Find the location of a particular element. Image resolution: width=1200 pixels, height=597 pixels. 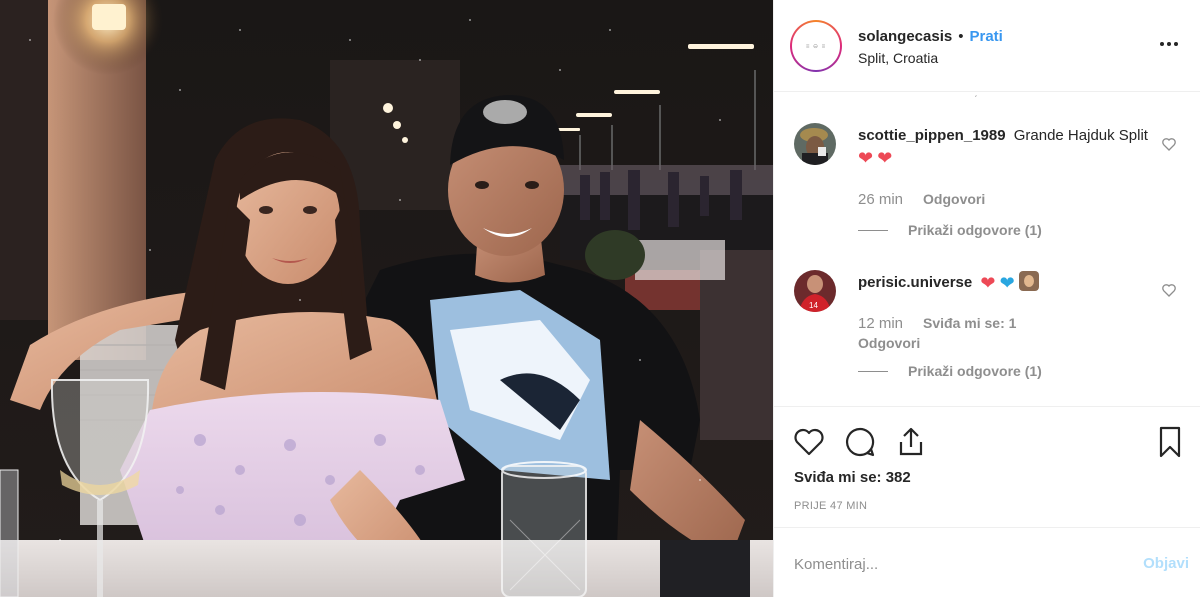

comment-text: Grande Hajduk Split is located at coordinates (1080, 135).